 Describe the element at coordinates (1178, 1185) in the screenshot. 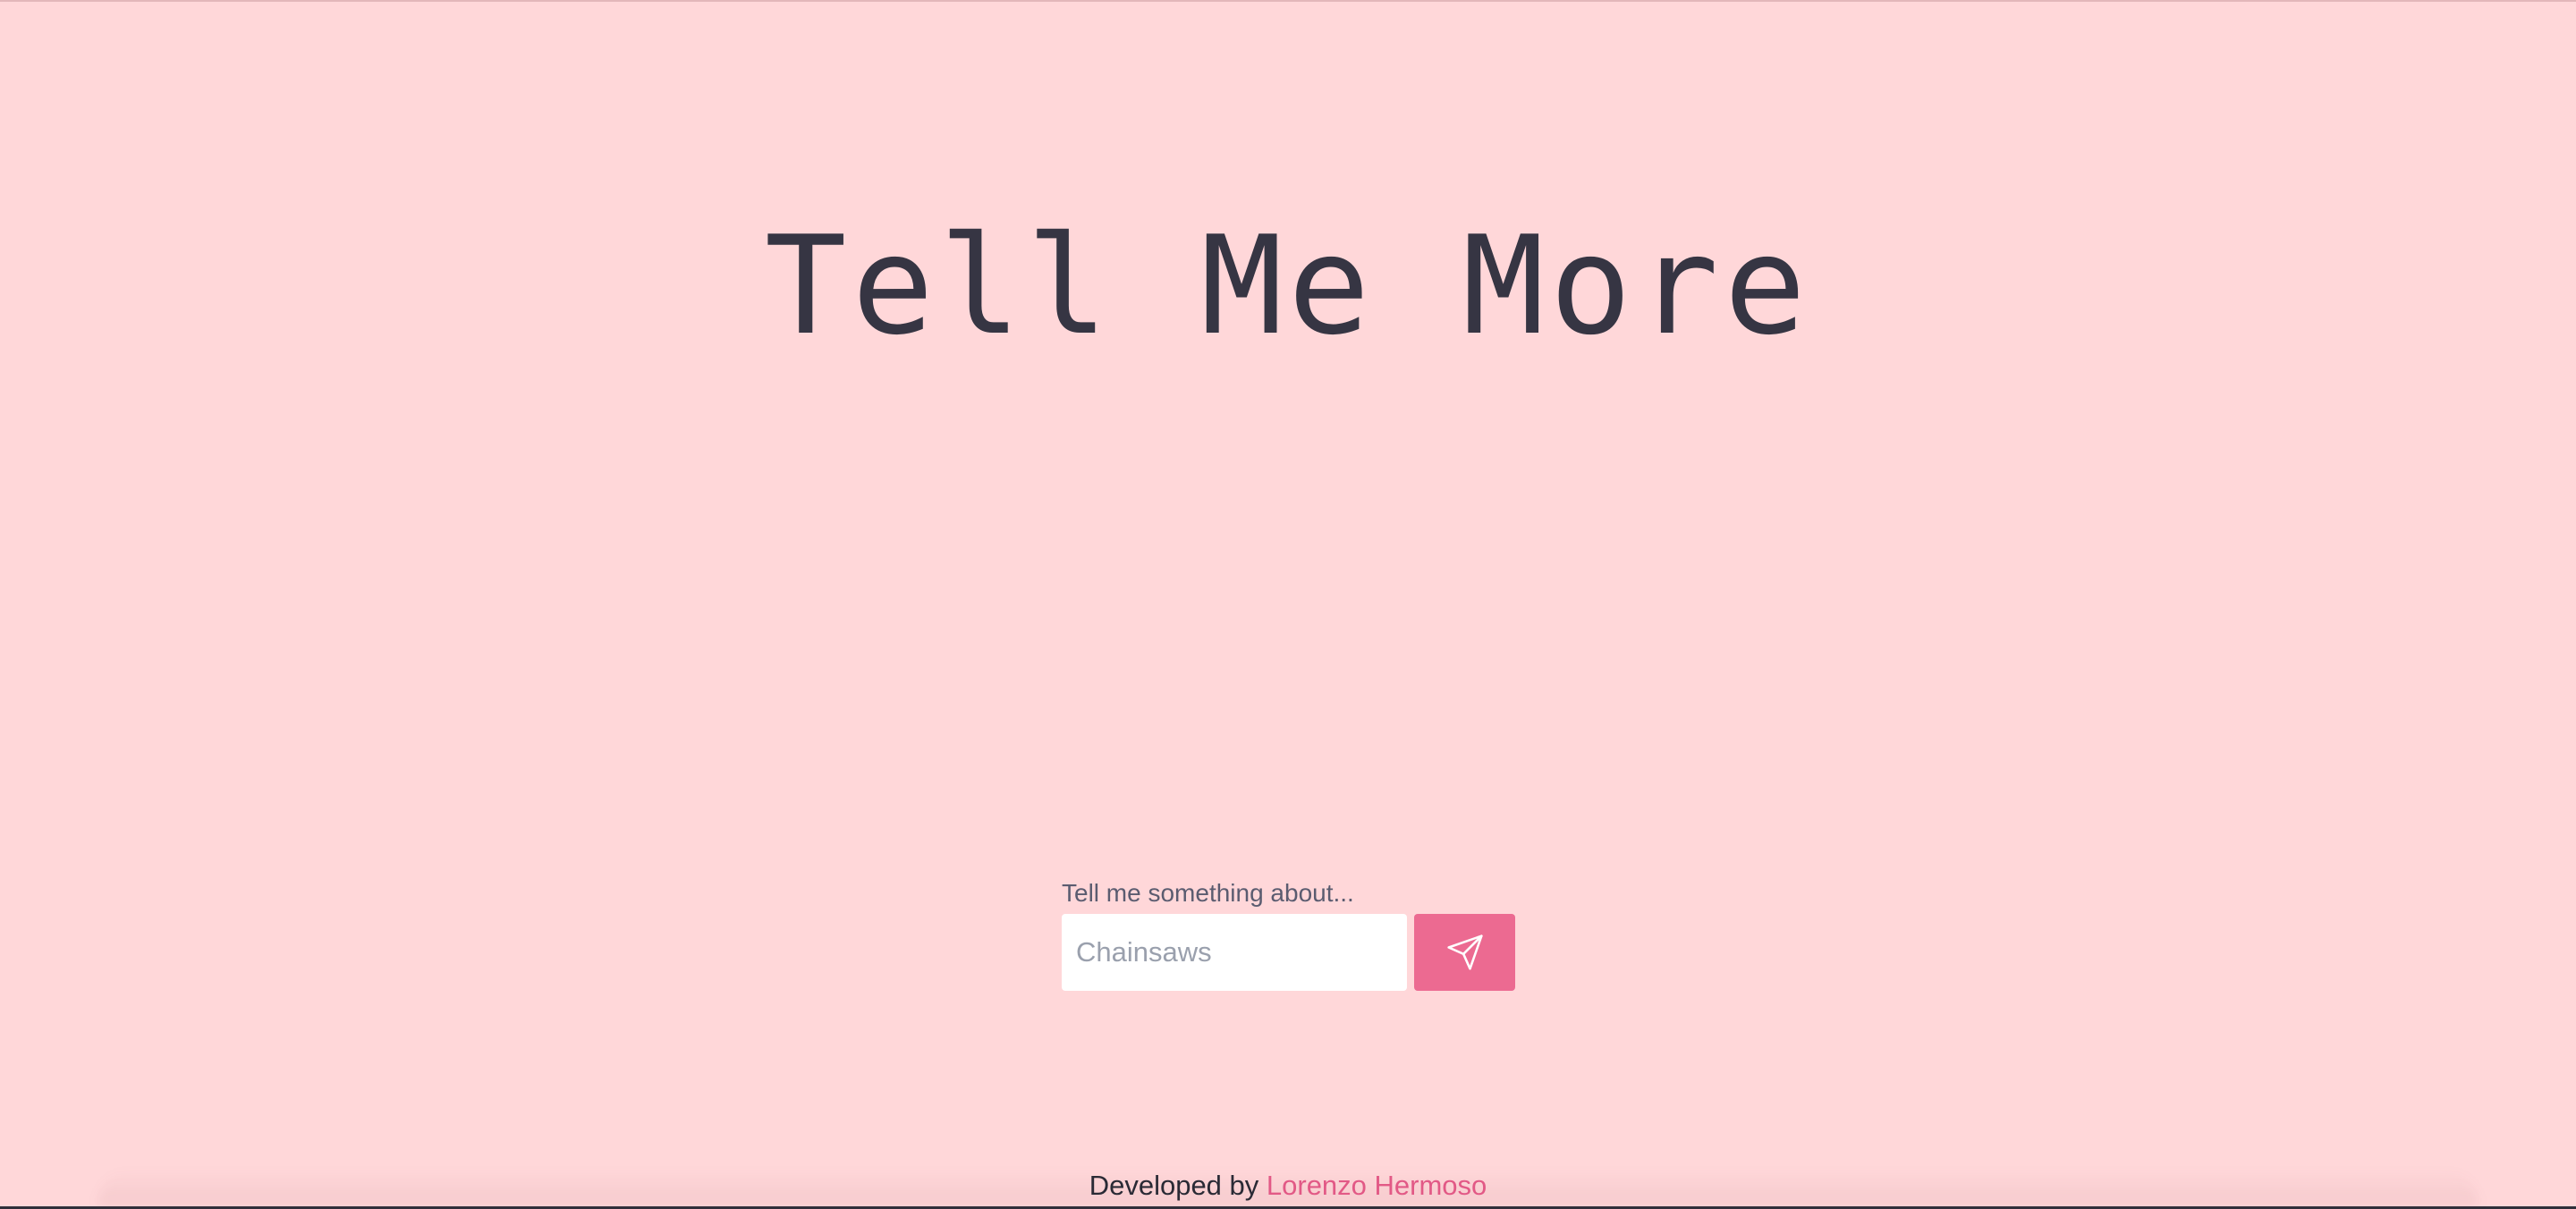

I see `footer-credit-prefix: Developed by` at that location.